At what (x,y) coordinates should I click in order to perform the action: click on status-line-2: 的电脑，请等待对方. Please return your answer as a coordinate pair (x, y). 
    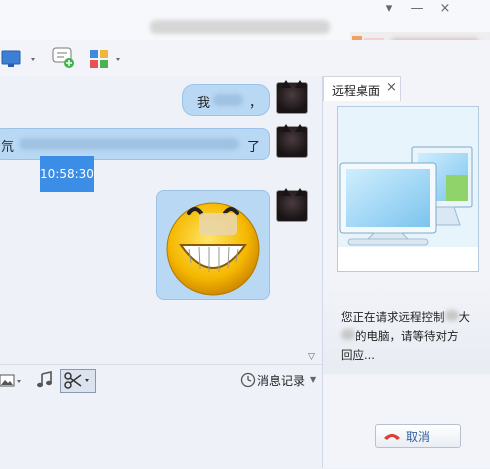
    Looking at the image, I should click on (407, 336).